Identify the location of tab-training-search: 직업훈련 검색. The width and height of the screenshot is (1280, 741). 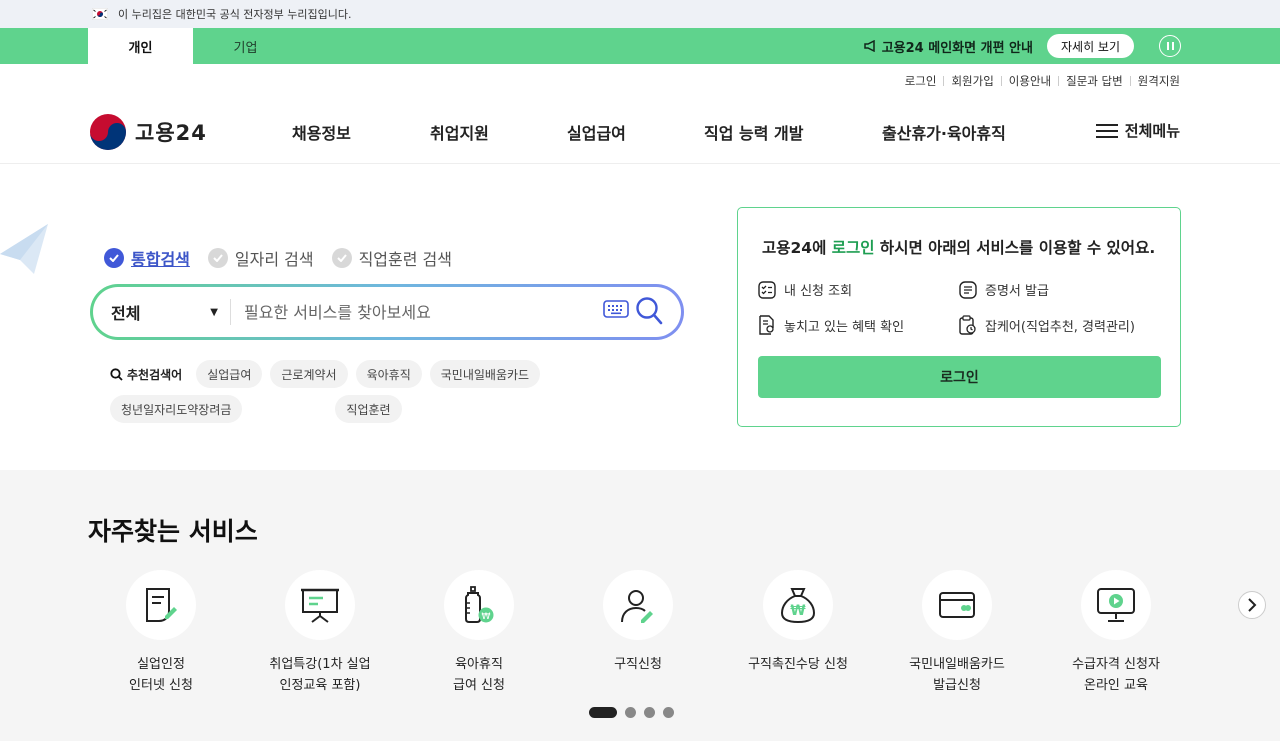
(391, 258).